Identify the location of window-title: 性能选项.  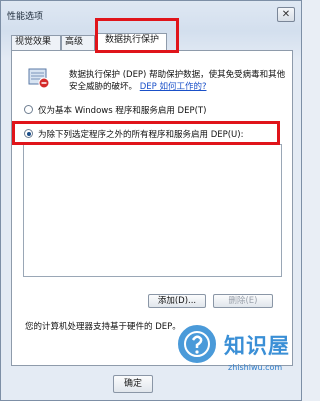
(25, 17).